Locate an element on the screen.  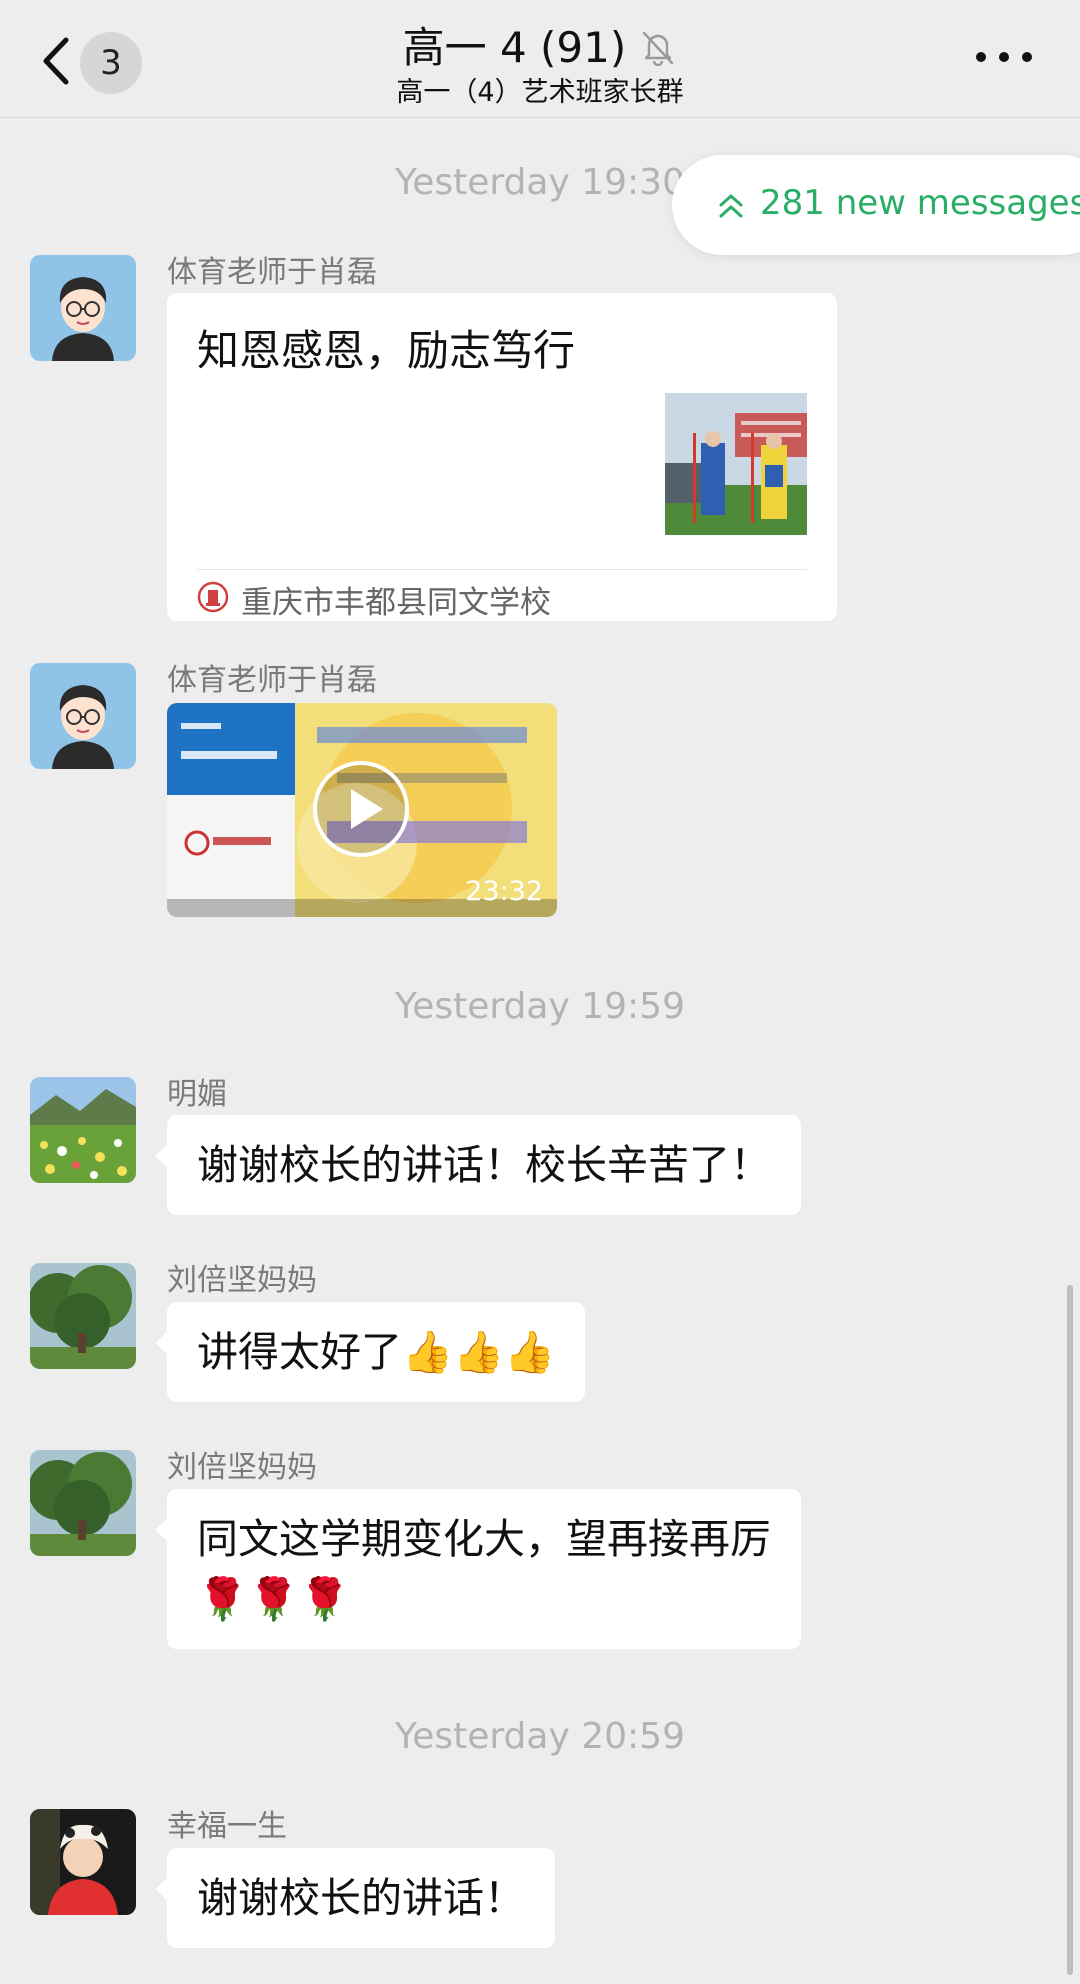
sender-name: 明媚 is located at coordinates (197, 1094).